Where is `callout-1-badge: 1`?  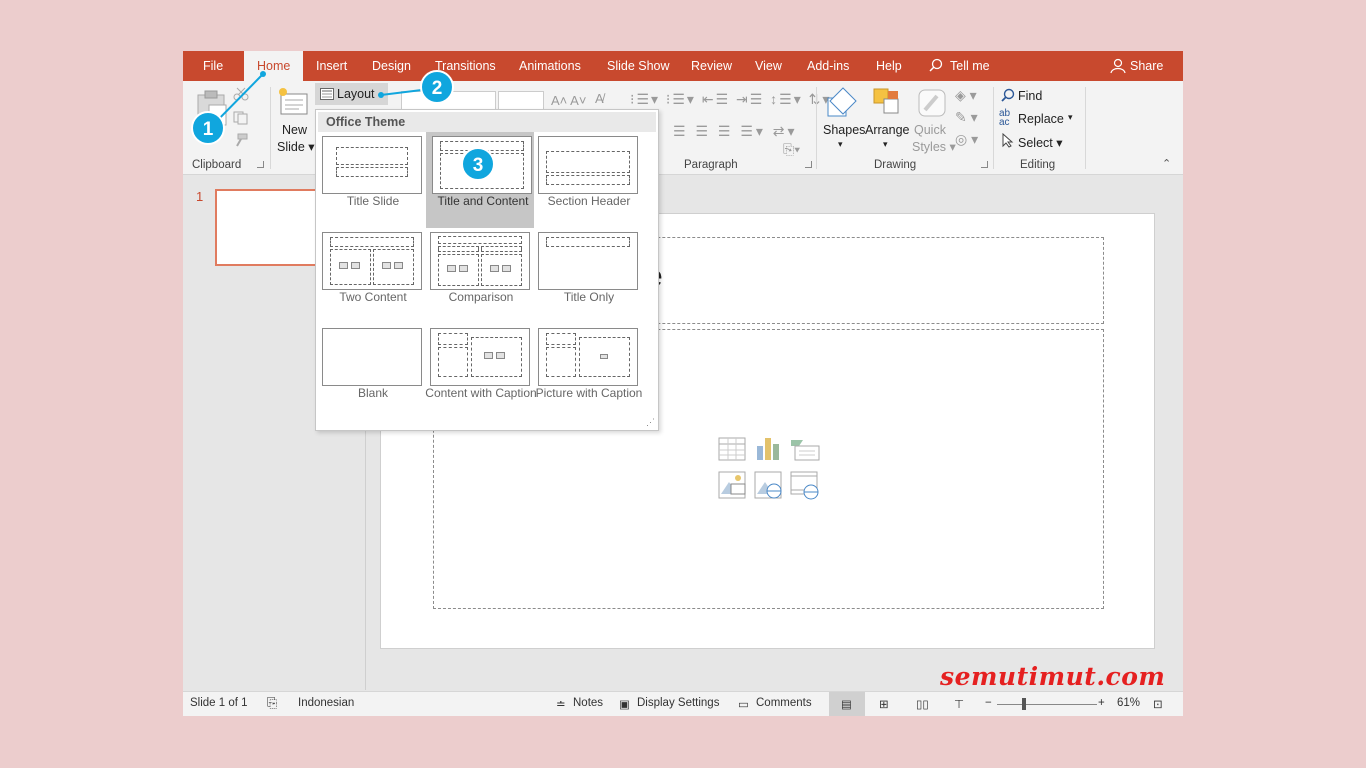
callout-1-badge: 1 is located at coordinates (208, 128).